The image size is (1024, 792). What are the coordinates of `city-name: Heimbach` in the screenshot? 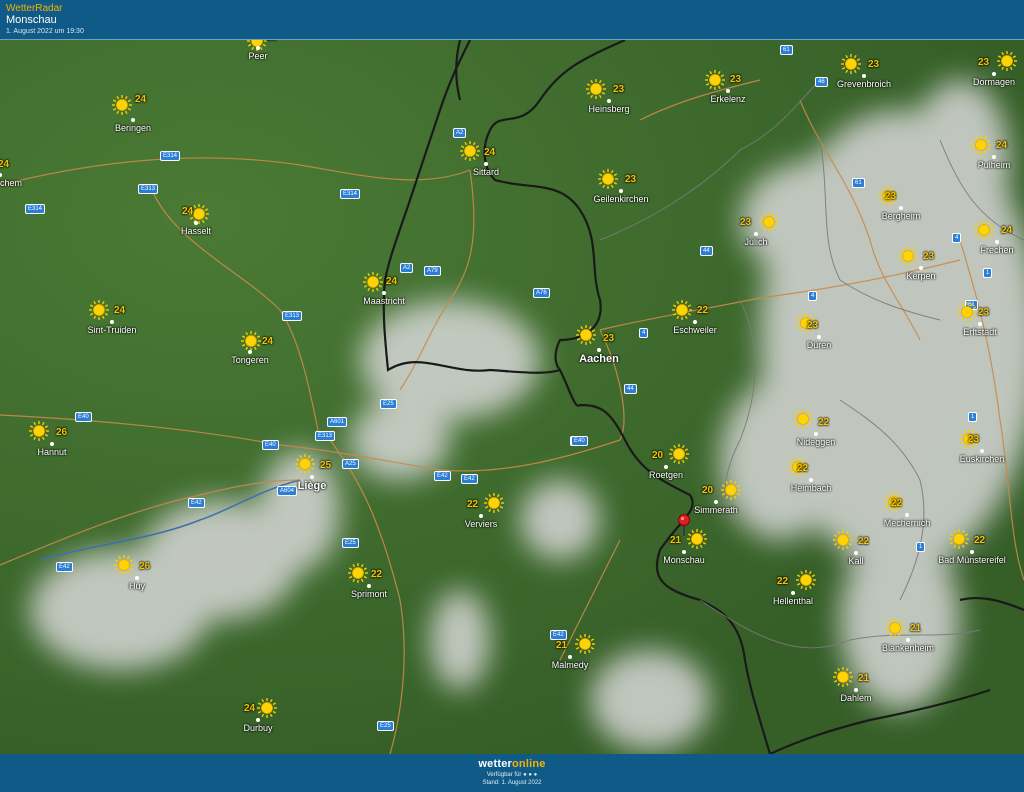 It's located at (811, 488).